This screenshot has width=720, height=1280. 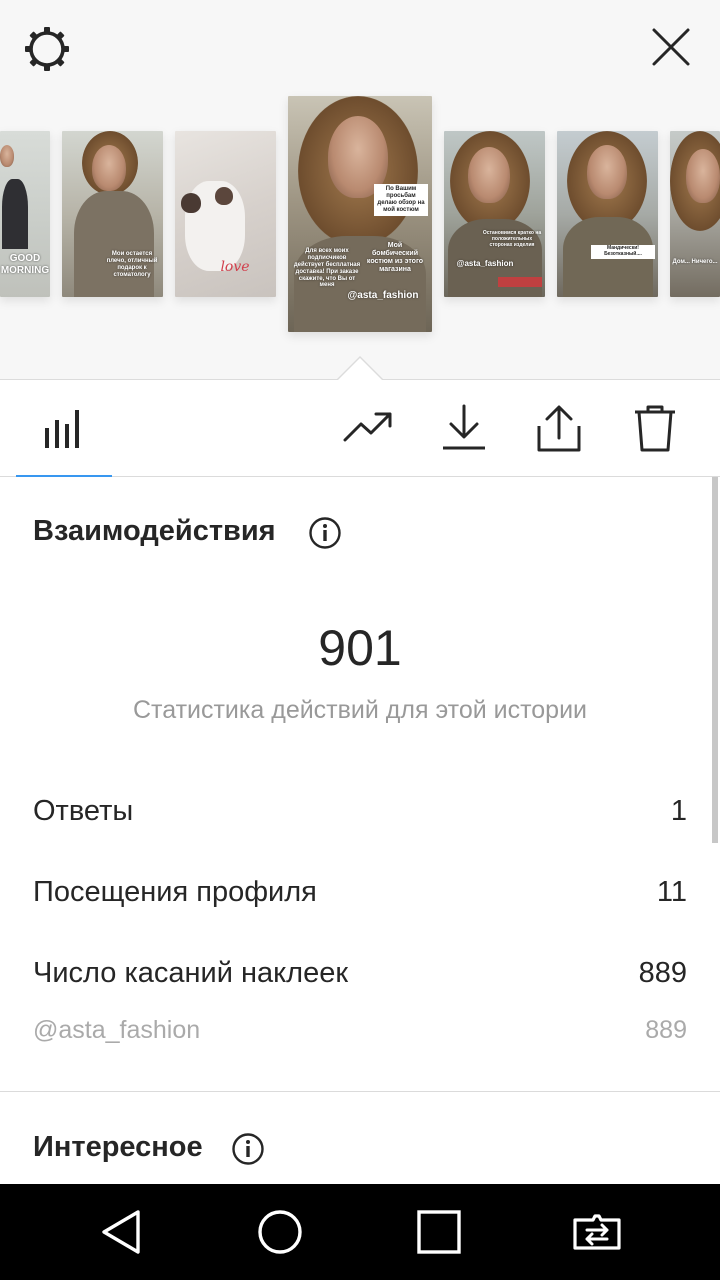 I want to click on share-icon, so click(x=559, y=428).